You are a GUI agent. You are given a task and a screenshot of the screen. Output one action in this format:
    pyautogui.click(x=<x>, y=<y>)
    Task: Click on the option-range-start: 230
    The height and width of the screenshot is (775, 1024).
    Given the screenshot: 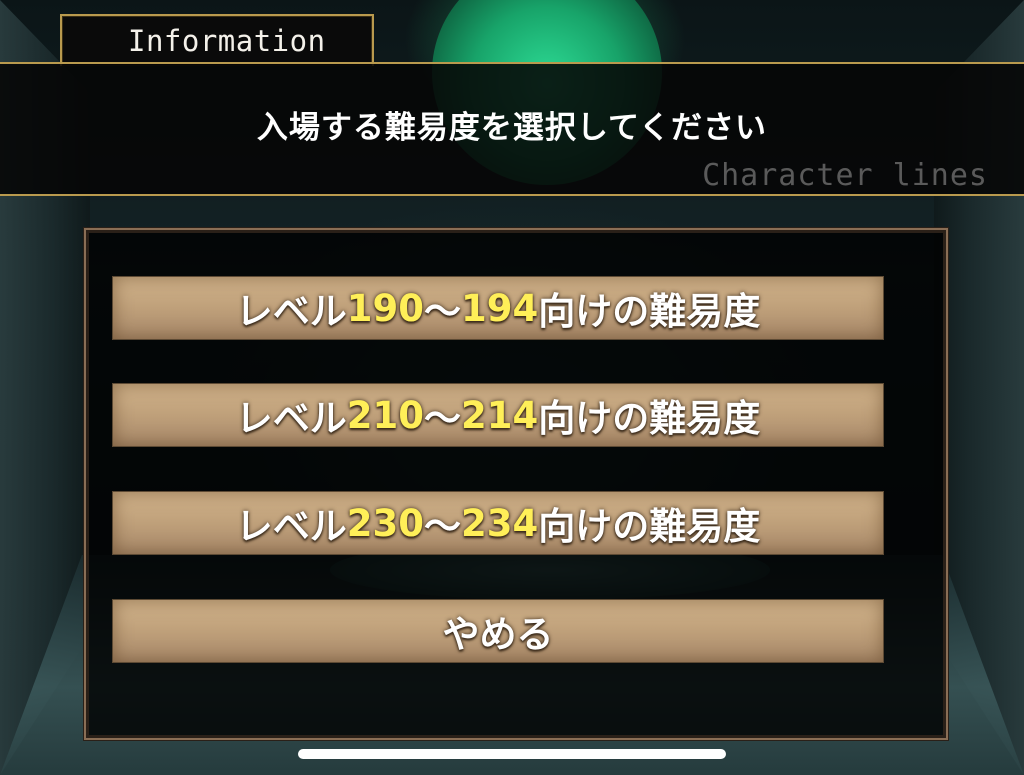 What is the action you would take?
    pyautogui.click(x=385, y=523)
    